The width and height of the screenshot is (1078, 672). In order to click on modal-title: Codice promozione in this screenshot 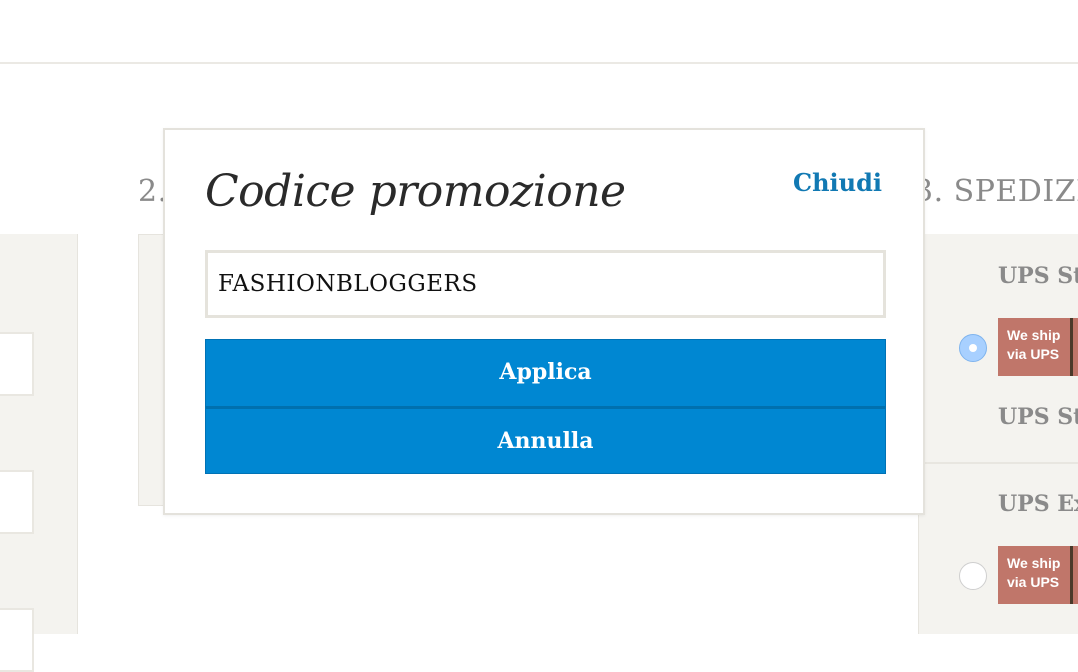, I will do `click(415, 191)`.